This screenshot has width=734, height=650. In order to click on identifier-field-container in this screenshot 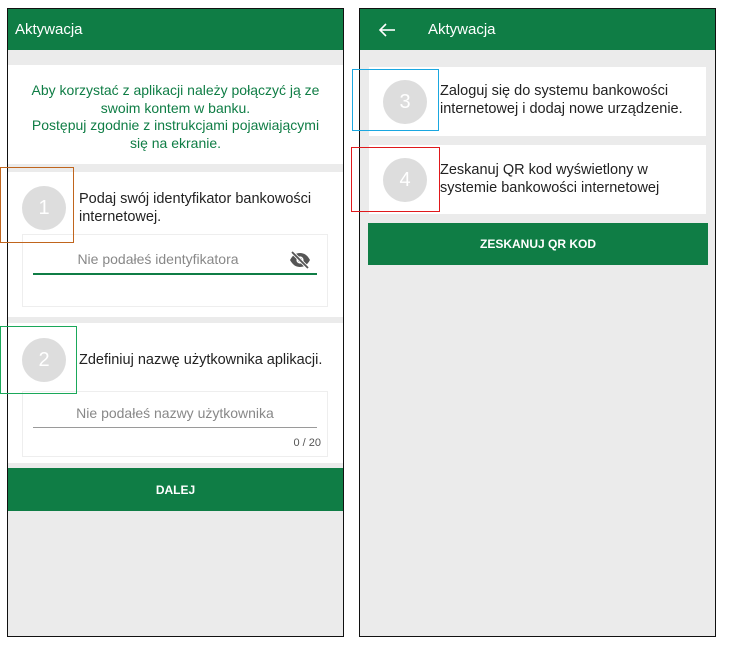, I will do `click(175, 270)`.